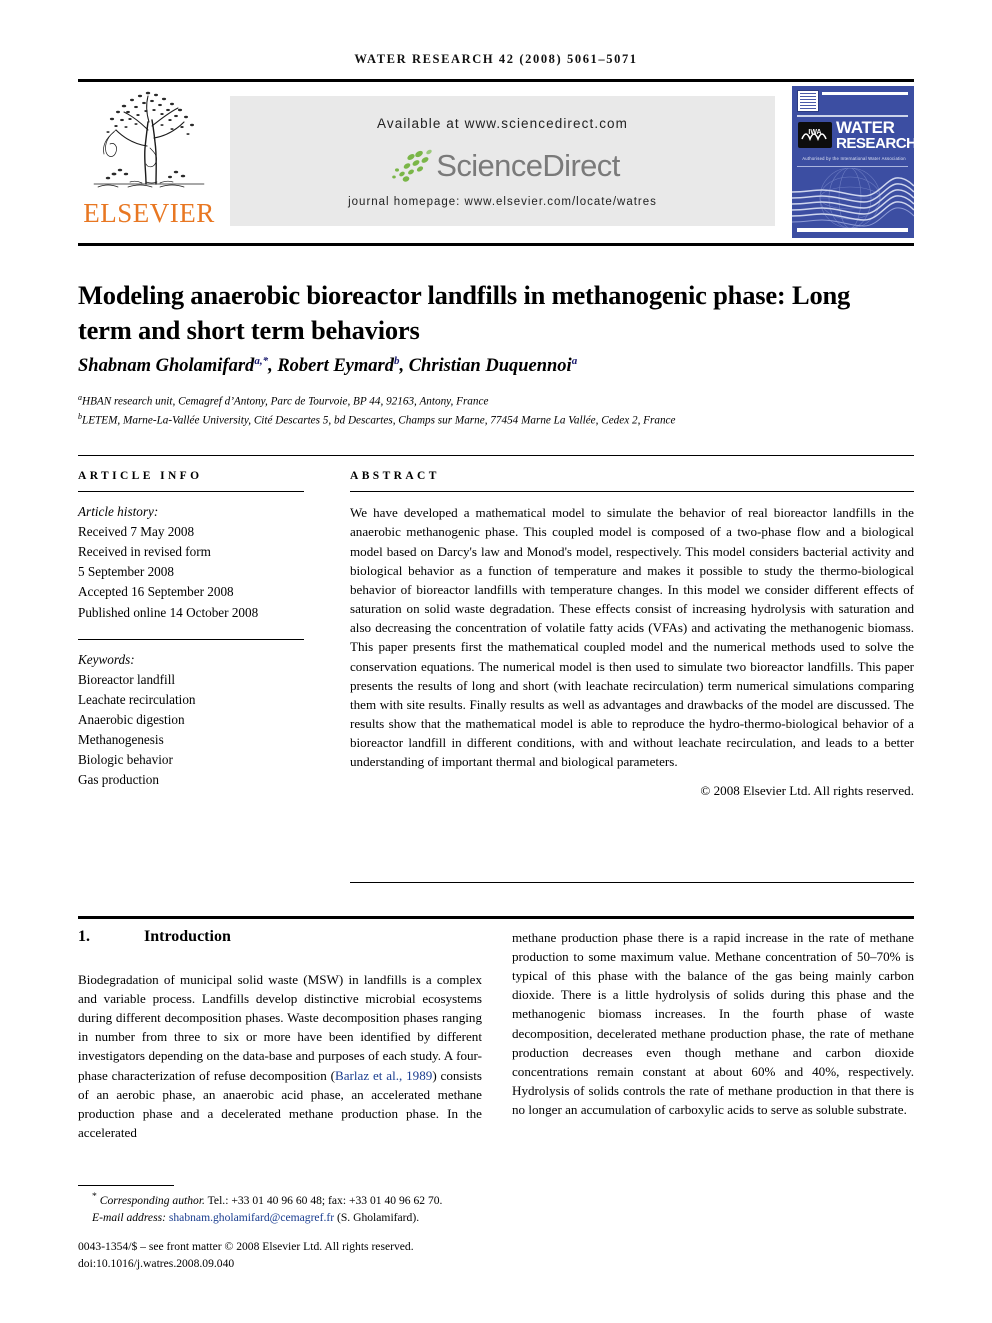  Describe the element at coordinates (383, 1075) in the screenshot. I see `citation-link-barlaz: Barlaz et al., 1989` at that location.